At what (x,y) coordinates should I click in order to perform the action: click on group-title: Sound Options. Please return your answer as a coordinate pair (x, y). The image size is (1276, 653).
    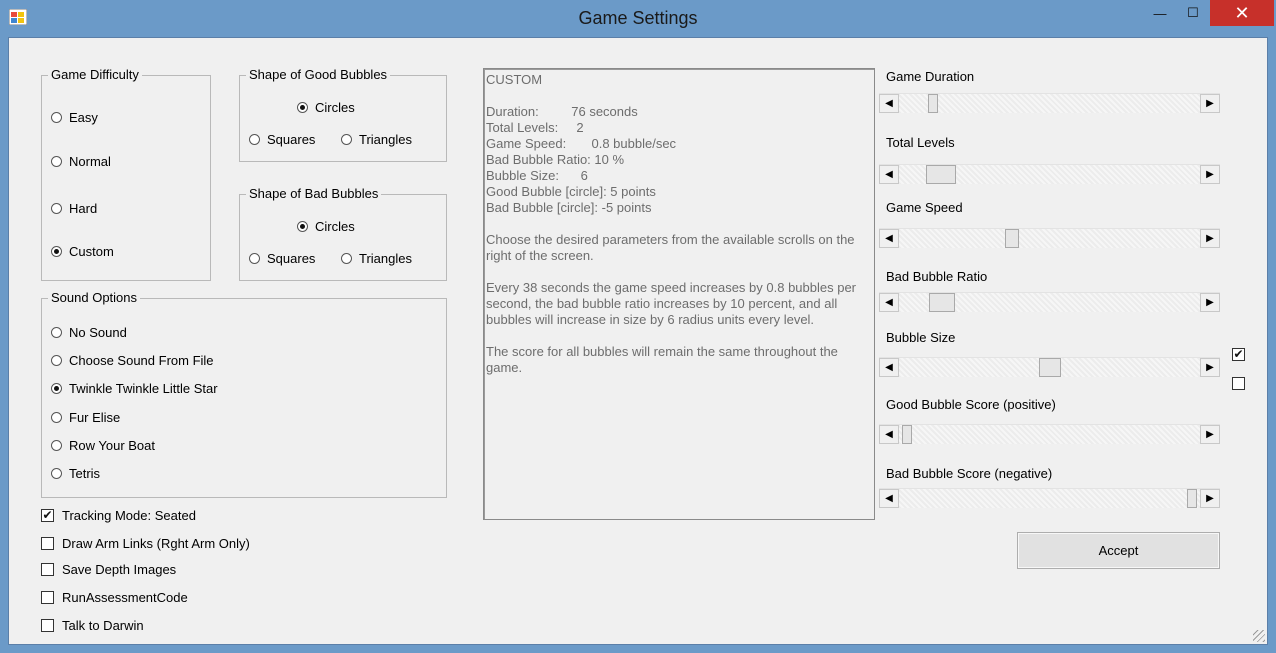
    Looking at the image, I should click on (94, 298).